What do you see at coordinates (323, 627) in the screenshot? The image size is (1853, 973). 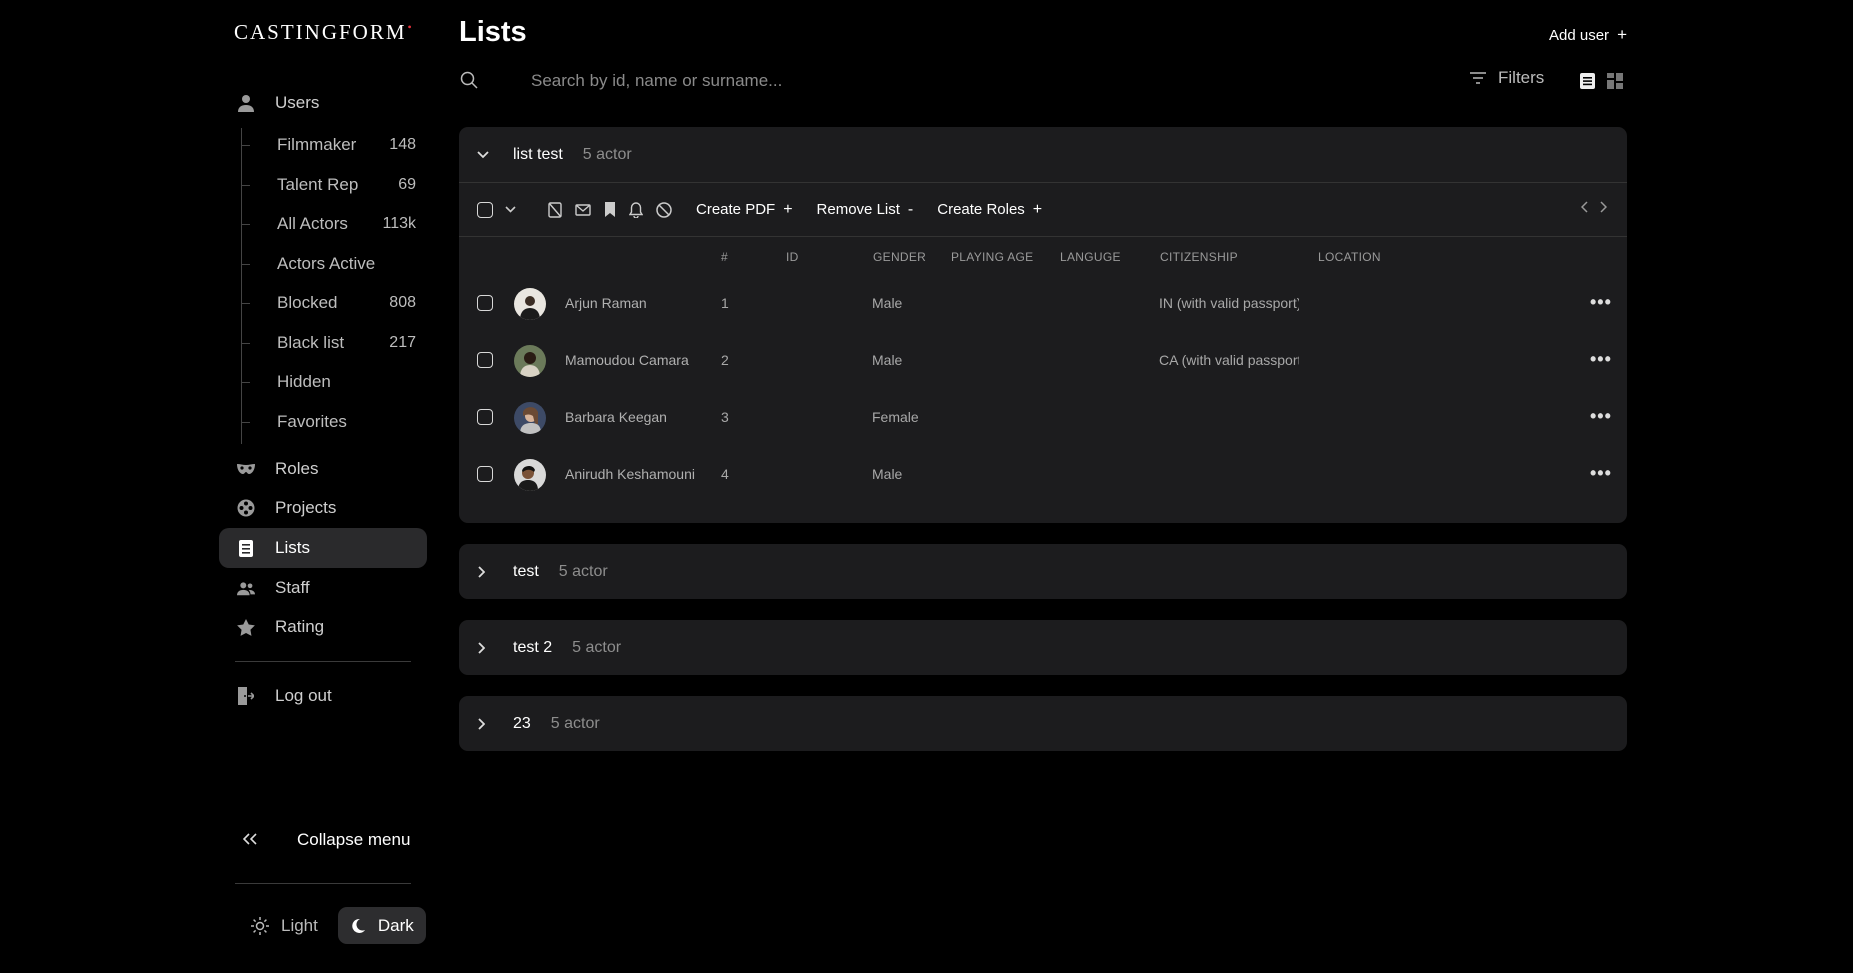 I see `sidebar-item-rating: Rating` at bounding box center [323, 627].